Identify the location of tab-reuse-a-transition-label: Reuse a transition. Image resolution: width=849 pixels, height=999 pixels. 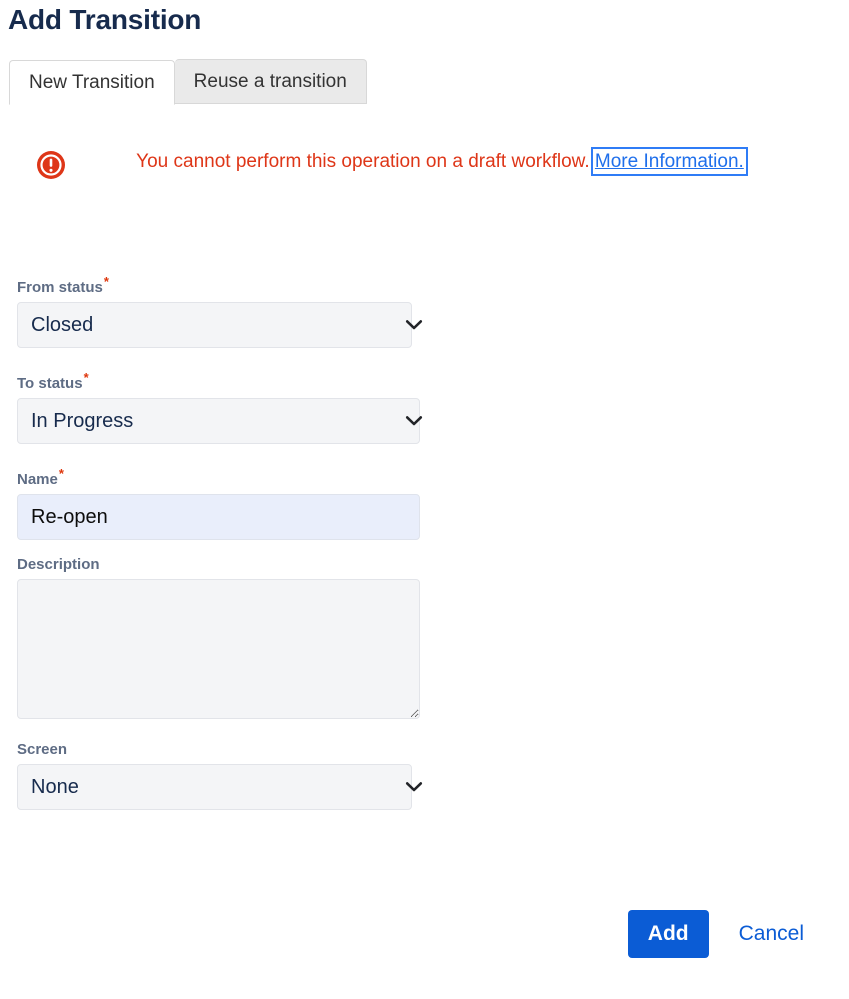
(270, 81).